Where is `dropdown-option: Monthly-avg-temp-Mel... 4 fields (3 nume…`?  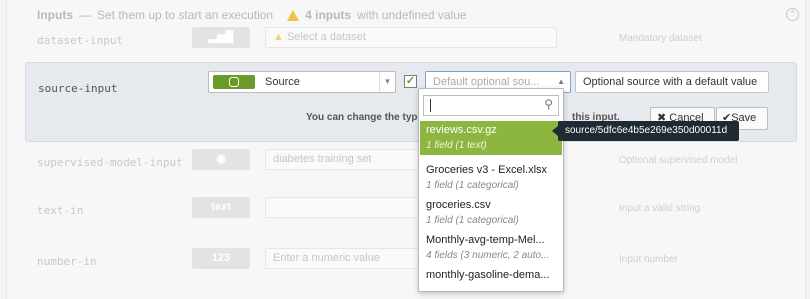 dropdown-option: Monthly-avg-temp-Mel... 4 fields (3 nume… is located at coordinates (491, 248).